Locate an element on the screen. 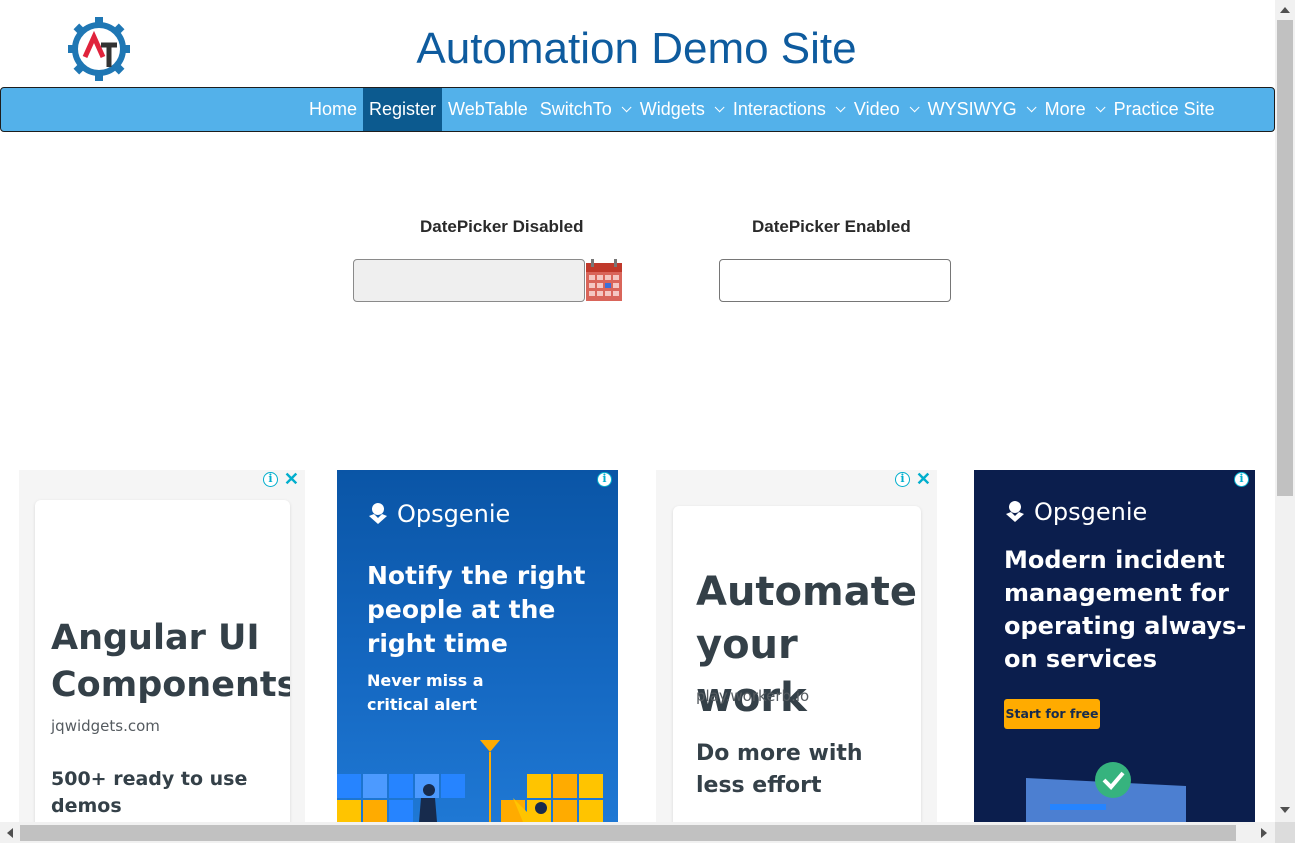 This screenshot has width=1295, height=843. horizontal-scrollbar is located at coordinates (637, 832).